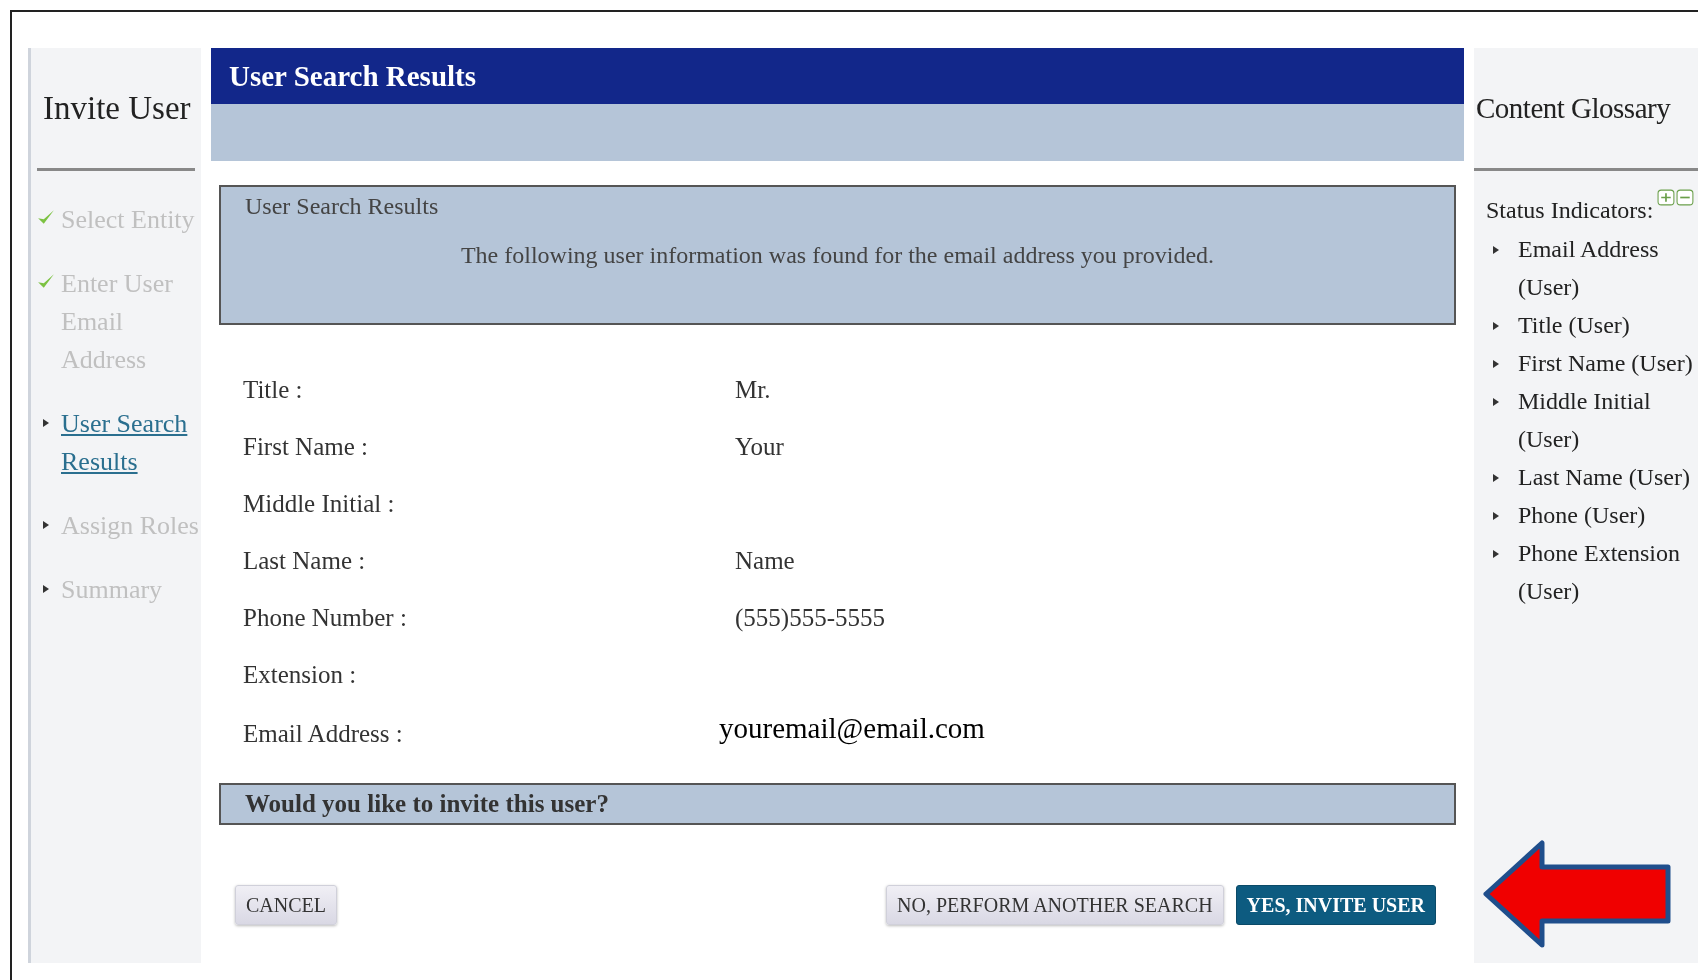 The image size is (1698, 980). Describe the element at coordinates (273, 389) in the screenshot. I see `field-label: Title :` at that location.